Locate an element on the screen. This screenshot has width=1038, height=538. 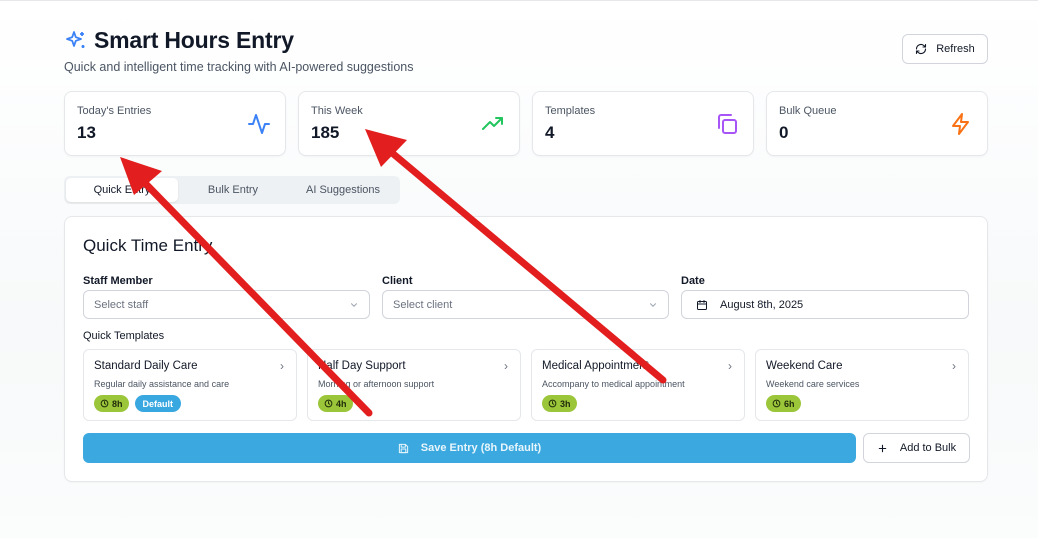
client-label: Client is located at coordinates (397, 281).